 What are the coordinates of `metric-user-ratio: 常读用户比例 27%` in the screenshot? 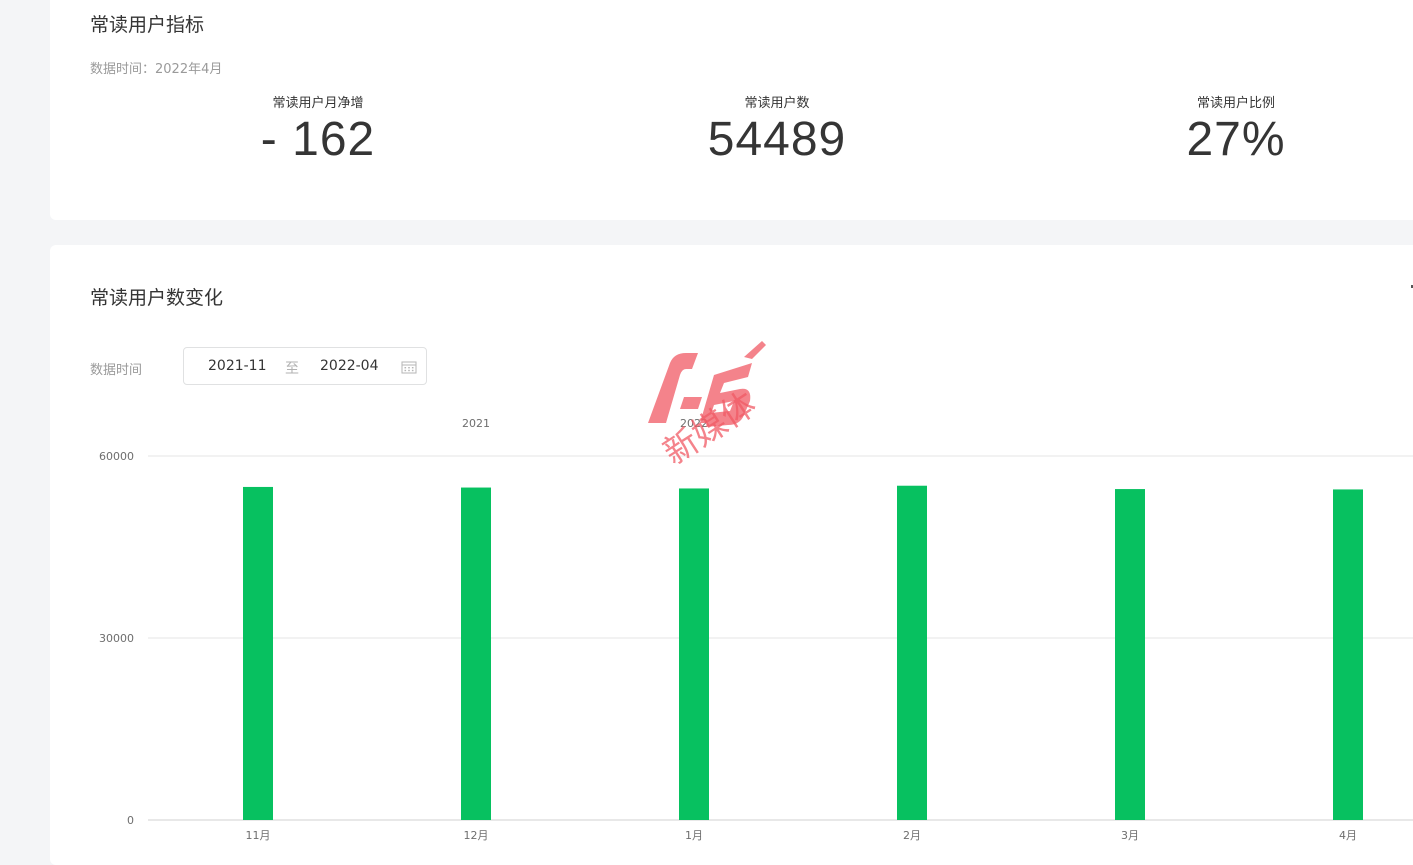 It's located at (1236, 130).